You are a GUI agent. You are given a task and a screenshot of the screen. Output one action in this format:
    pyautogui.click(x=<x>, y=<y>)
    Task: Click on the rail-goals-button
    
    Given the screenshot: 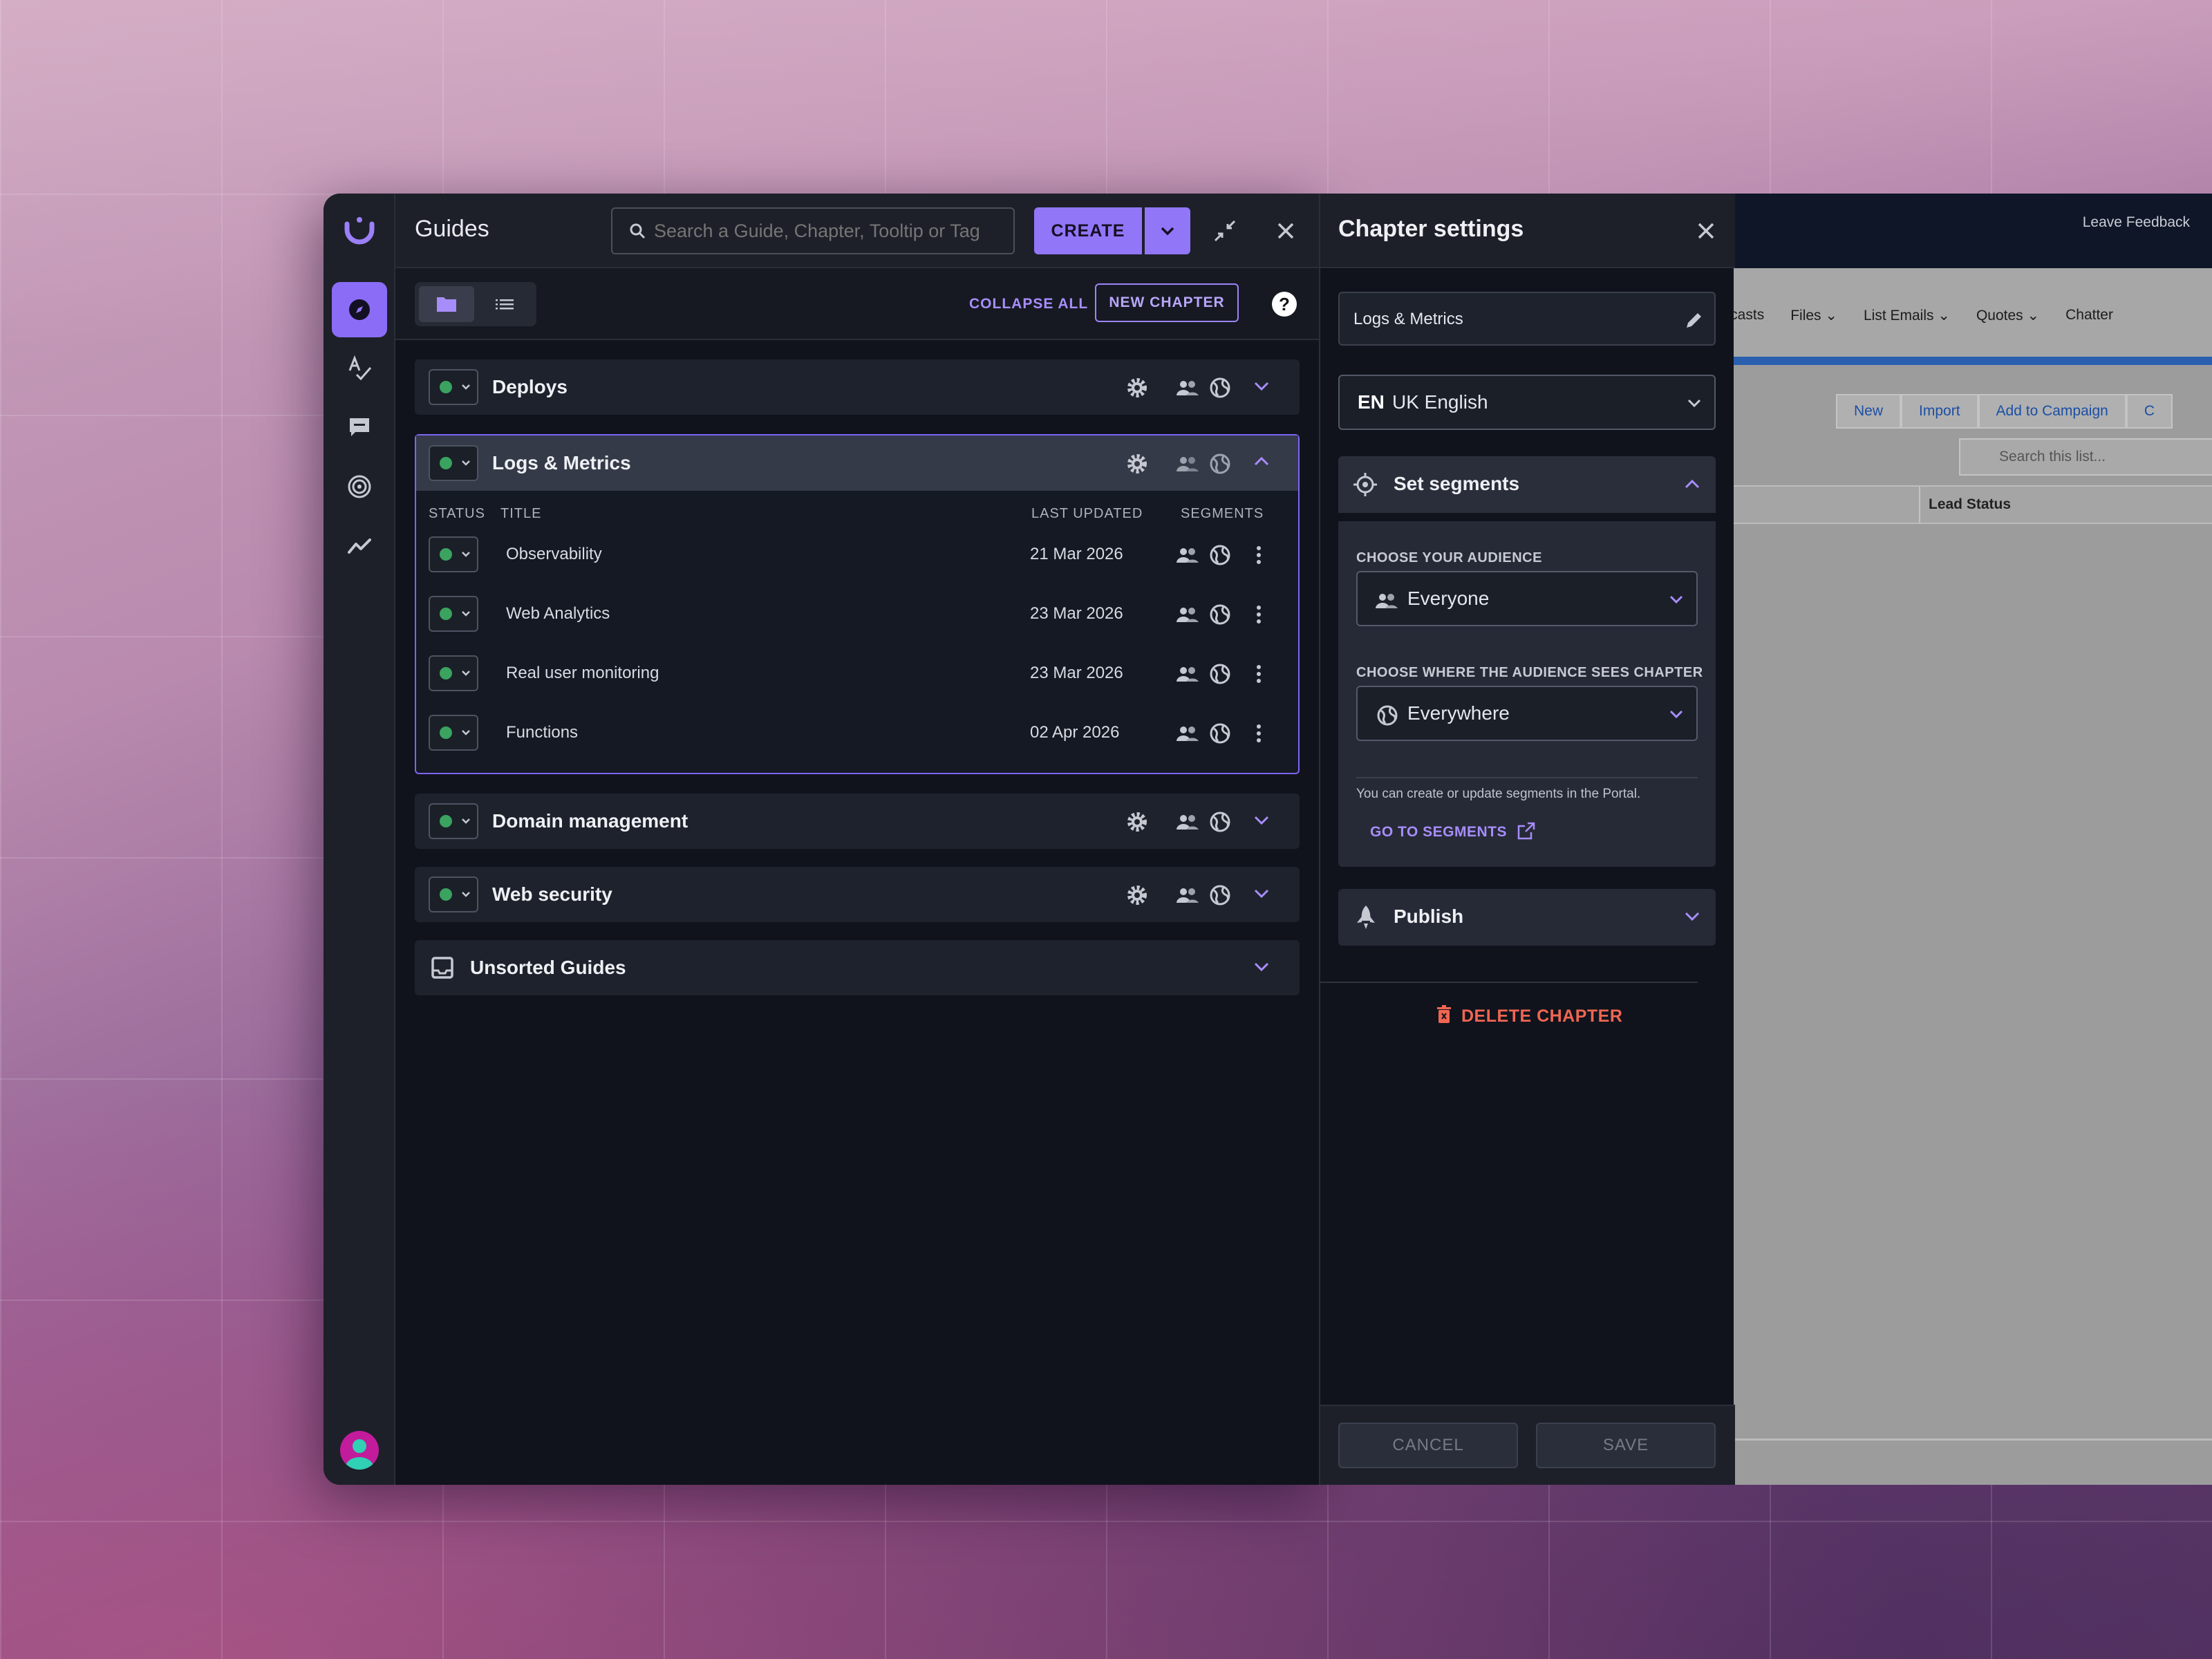 What is the action you would take?
    pyautogui.click(x=359, y=487)
    